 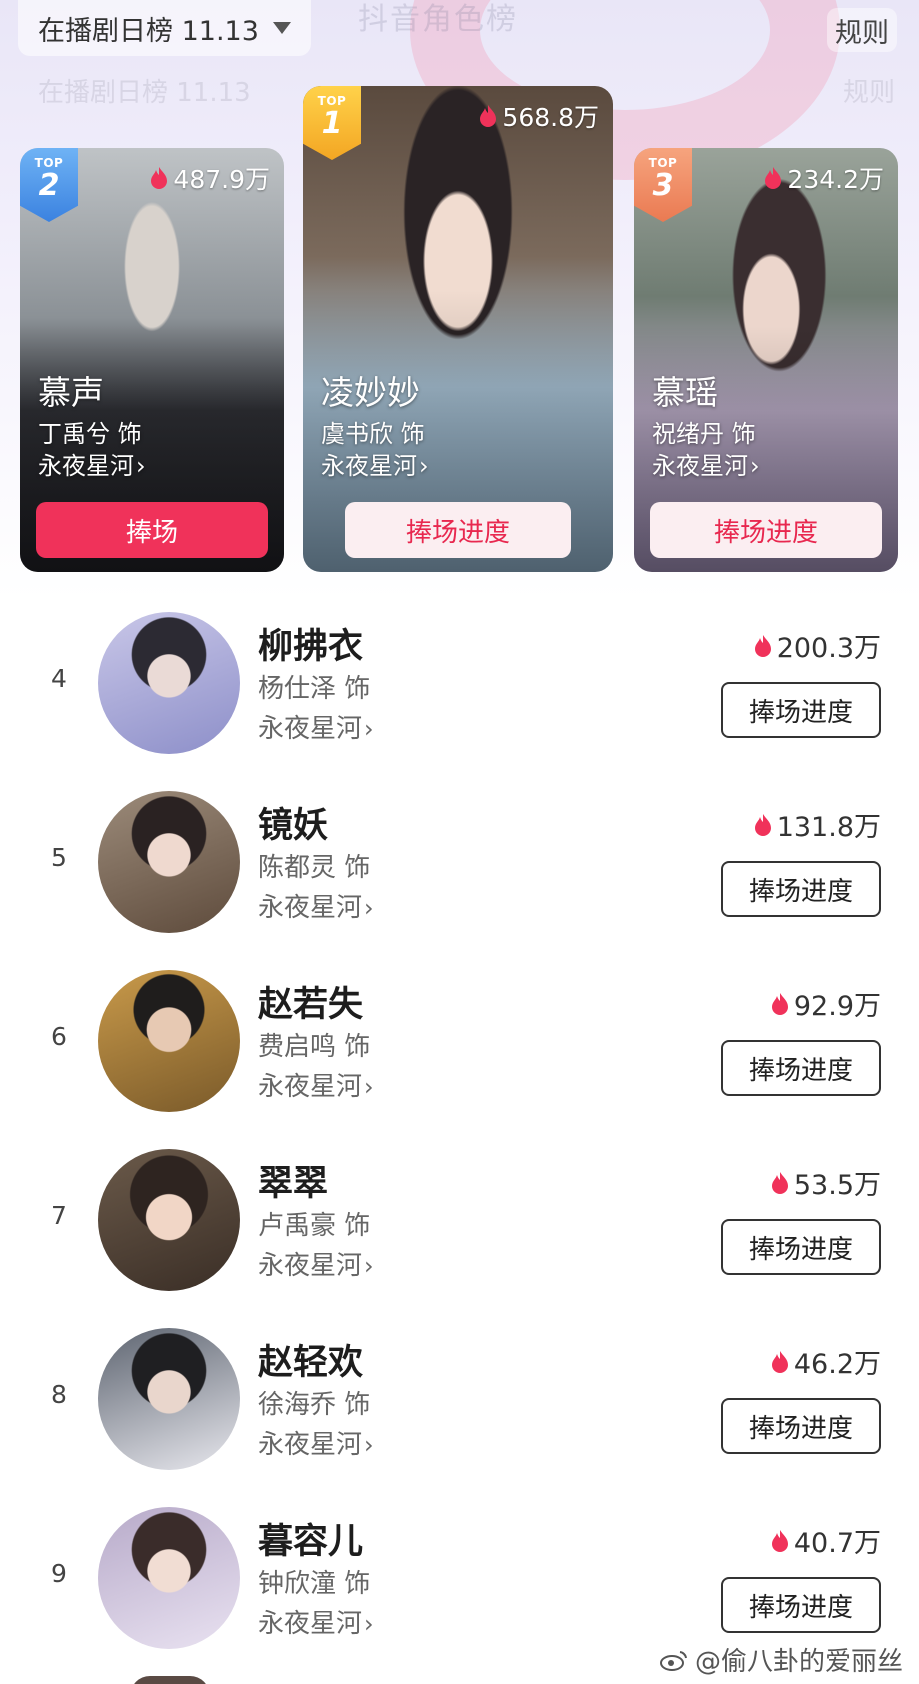 I want to click on list-row: 6 赵若失 费启鸣 饰永夜星河› 92.9万 捧场进度, so click(x=459, y=1056).